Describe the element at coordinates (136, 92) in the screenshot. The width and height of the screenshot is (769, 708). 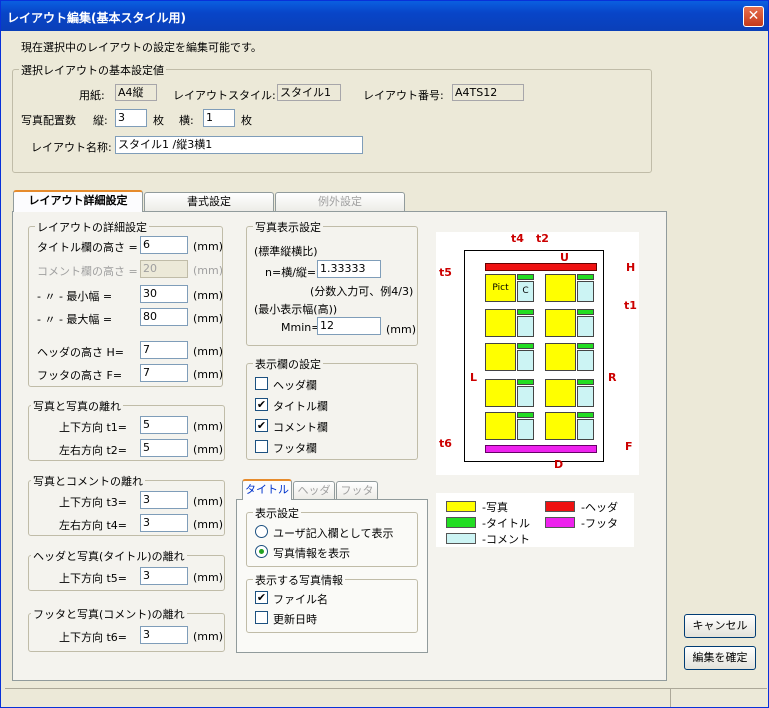
I see `paper-value: A4縦` at that location.